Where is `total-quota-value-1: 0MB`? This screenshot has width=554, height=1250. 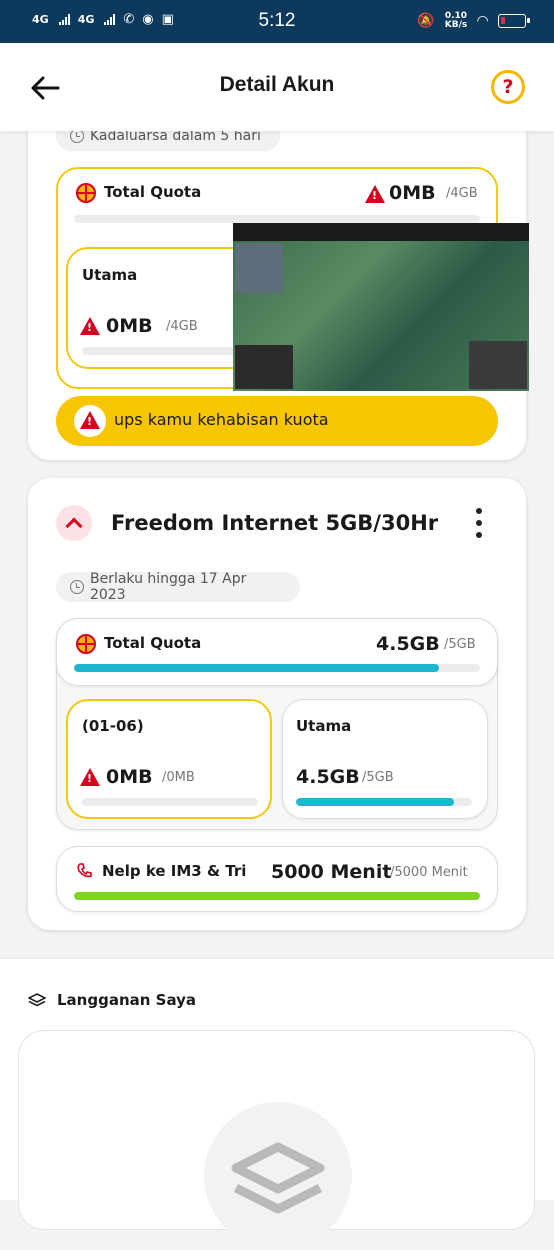 total-quota-value-1: 0MB is located at coordinates (412, 193).